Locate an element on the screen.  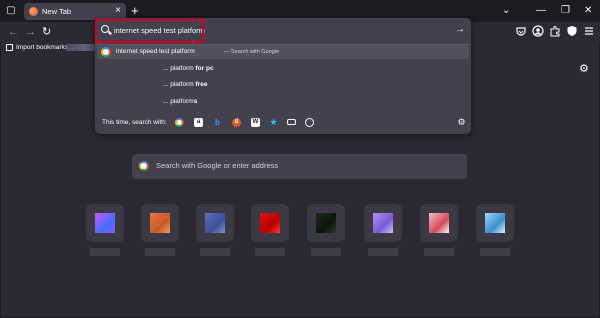
search-settings-icon: ⚙ is located at coordinates (461, 122).